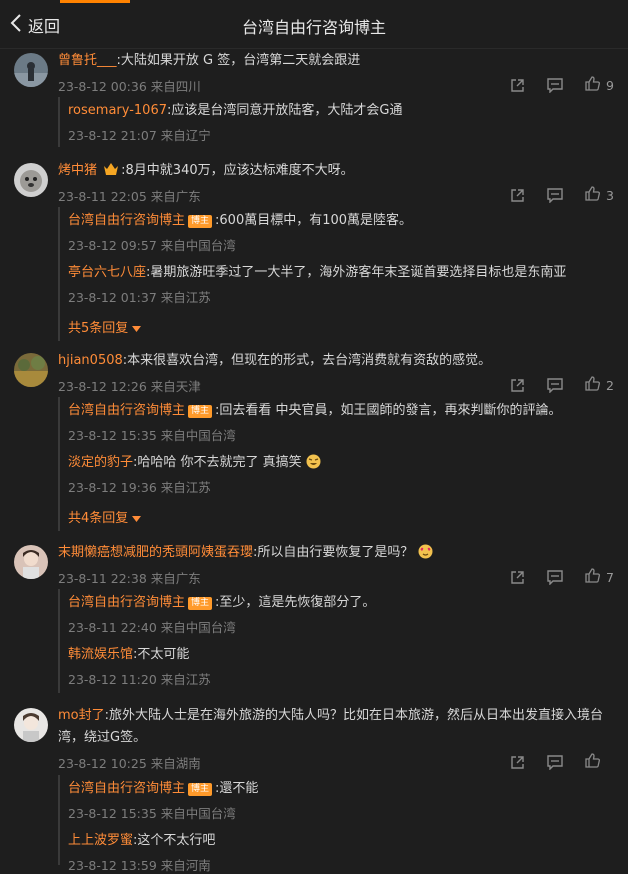 This screenshot has height=874, width=628. What do you see at coordinates (237, 788) in the screenshot?
I see `reply-text: :還不能` at bounding box center [237, 788].